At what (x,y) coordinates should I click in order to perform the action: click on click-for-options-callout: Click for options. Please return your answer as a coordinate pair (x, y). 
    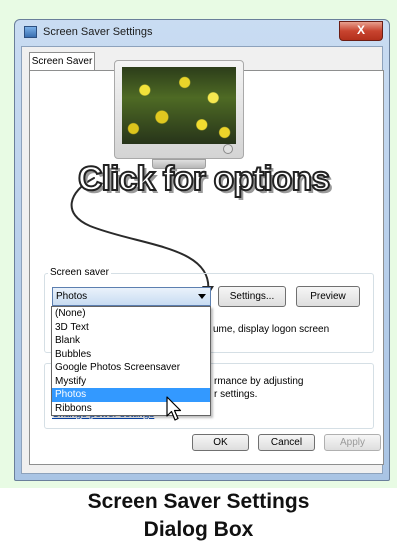
    Looking at the image, I should click on (204, 179).